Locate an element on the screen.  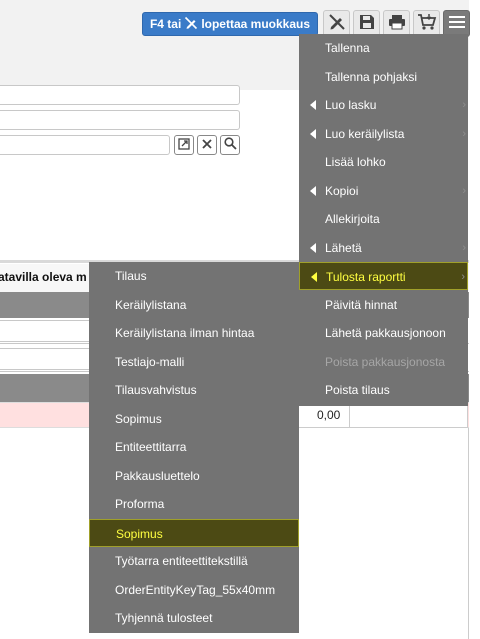
open-external-button is located at coordinates (184, 145).